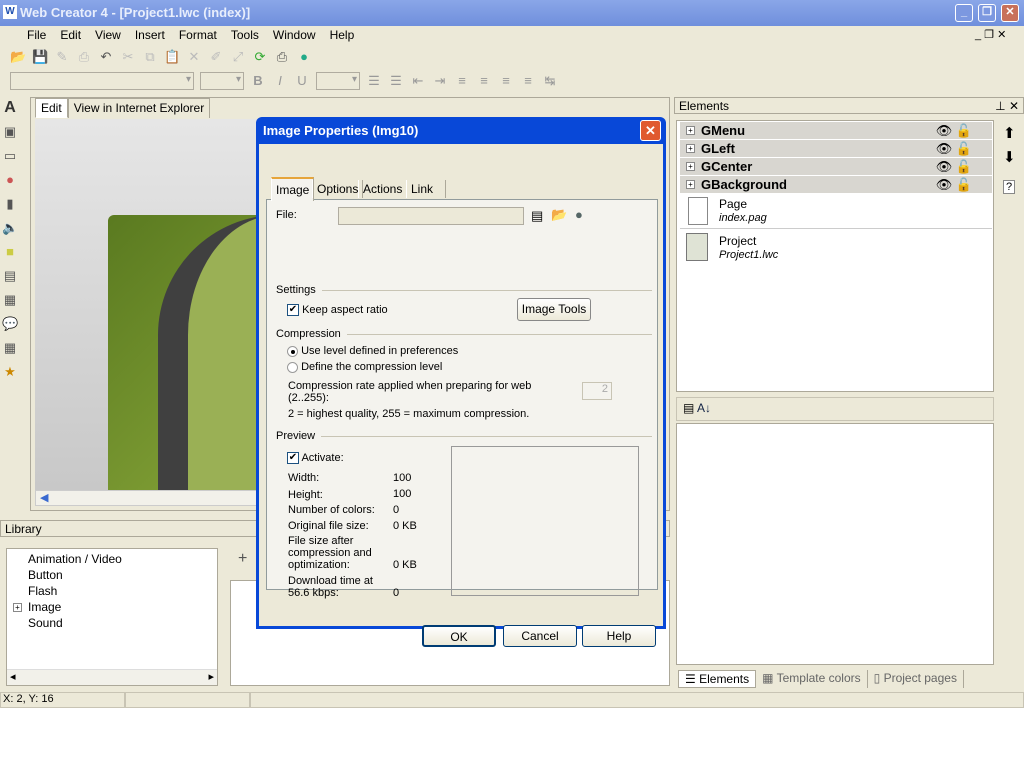  Describe the element at coordinates (75, 559) in the screenshot. I see `library-item-animation: Animation / Video` at that location.